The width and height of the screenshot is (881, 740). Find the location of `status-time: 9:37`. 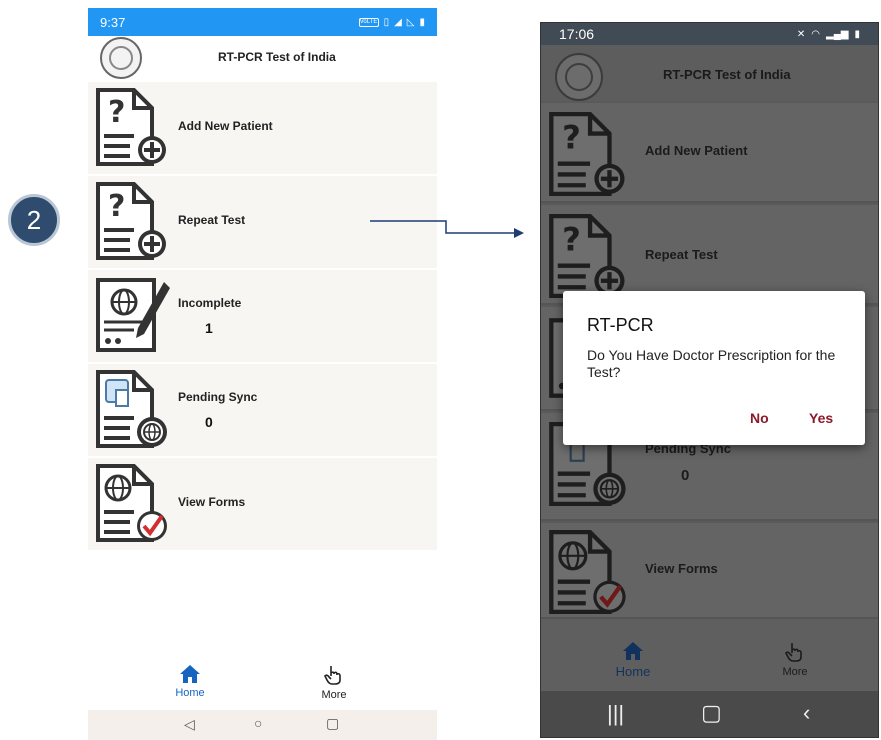

status-time: 9:37 is located at coordinates (113, 22).